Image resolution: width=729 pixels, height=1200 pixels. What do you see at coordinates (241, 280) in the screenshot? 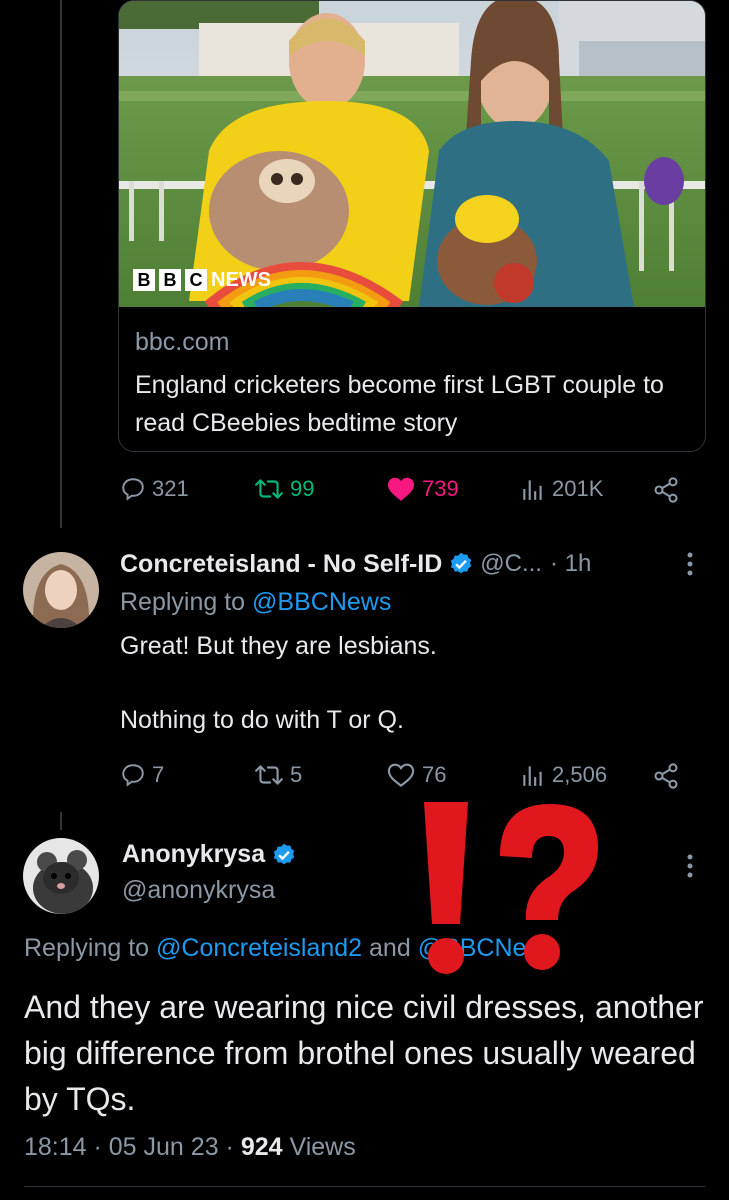
I see `bbc-news-word: NEWS` at bounding box center [241, 280].